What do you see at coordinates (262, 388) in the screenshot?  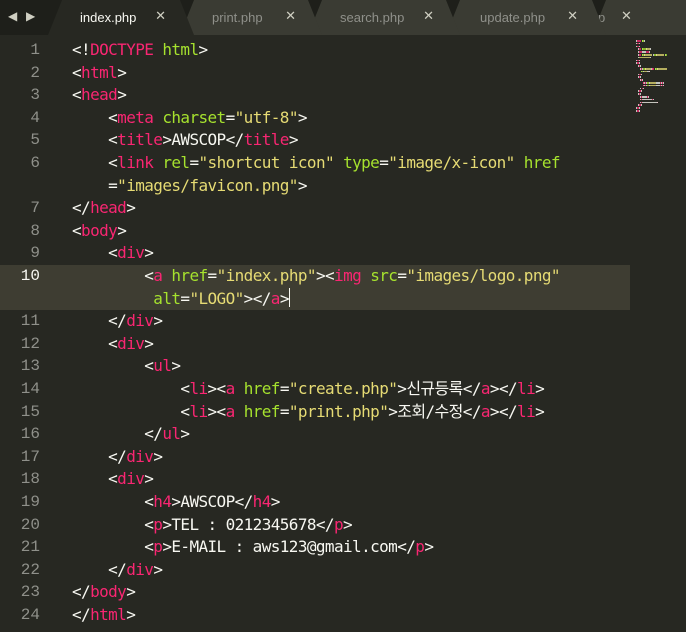 I see `attribute-name: href` at bounding box center [262, 388].